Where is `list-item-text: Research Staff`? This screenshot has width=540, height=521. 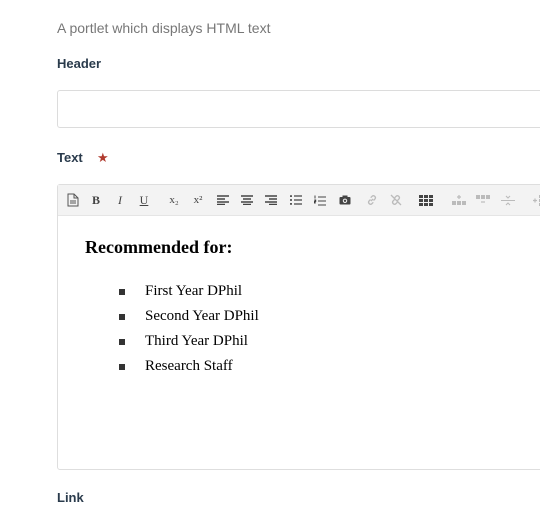
list-item-text: Research Staff is located at coordinates (189, 366).